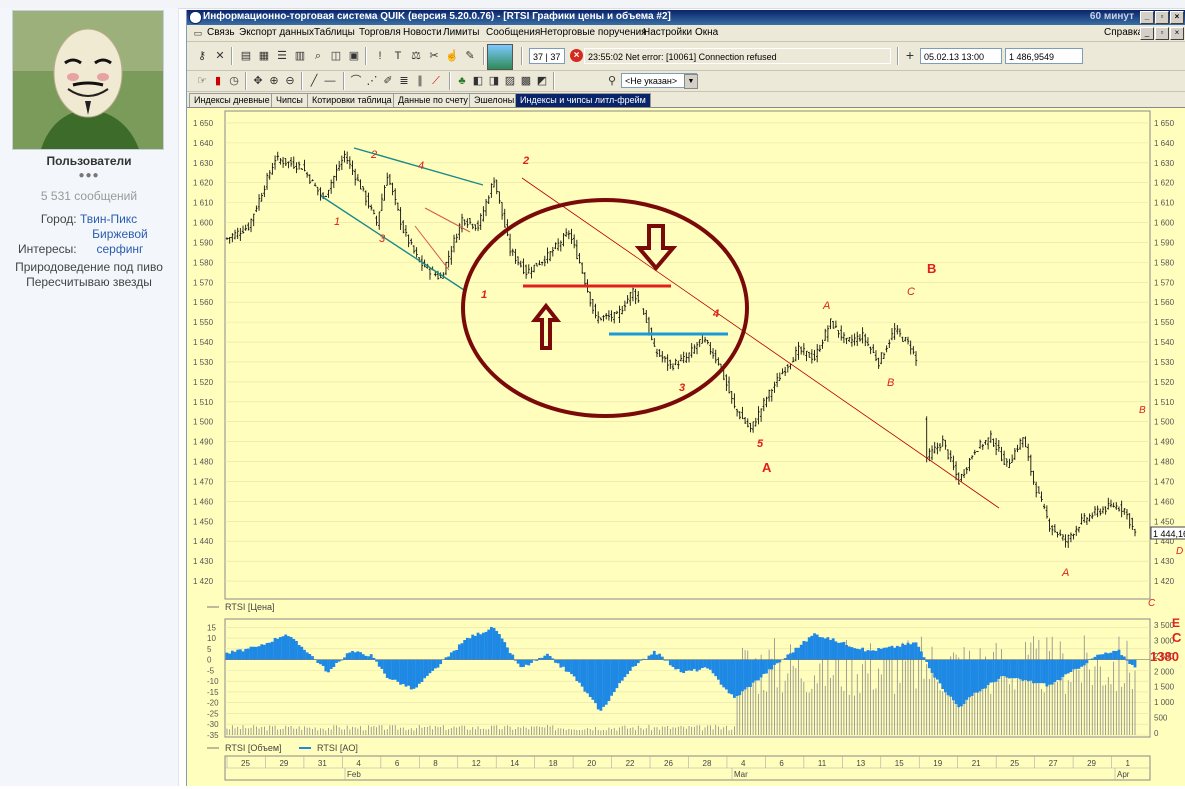  Describe the element at coordinates (211, 627) in the screenshot. I see `indicator-tick-label: 15` at that location.